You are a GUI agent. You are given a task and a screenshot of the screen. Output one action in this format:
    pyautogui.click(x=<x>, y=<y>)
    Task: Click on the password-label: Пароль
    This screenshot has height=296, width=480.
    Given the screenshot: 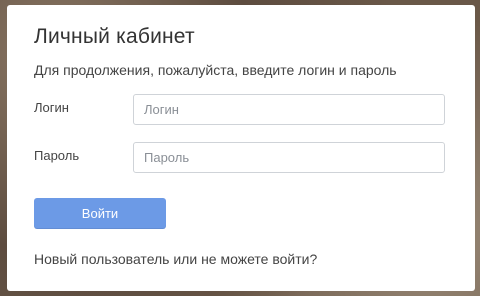 What is the action you would take?
    pyautogui.click(x=57, y=155)
    